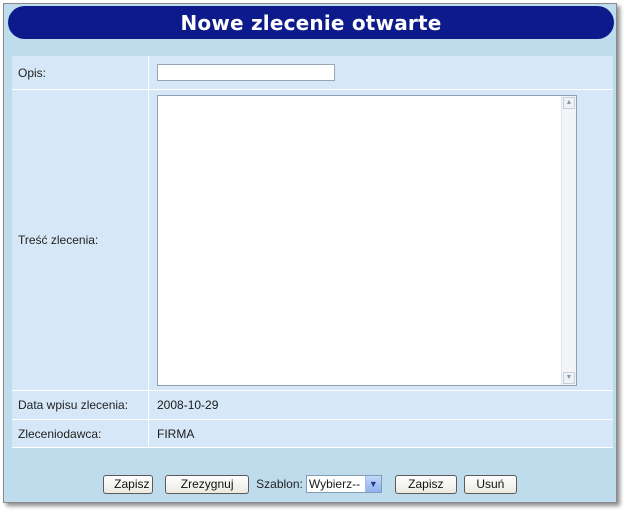 Image resolution: width=628 pixels, height=513 pixels. What do you see at coordinates (80, 433) in the screenshot?
I see `zleceniodawca-label: Zleceniodawca:` at bounding box center [80, 433].